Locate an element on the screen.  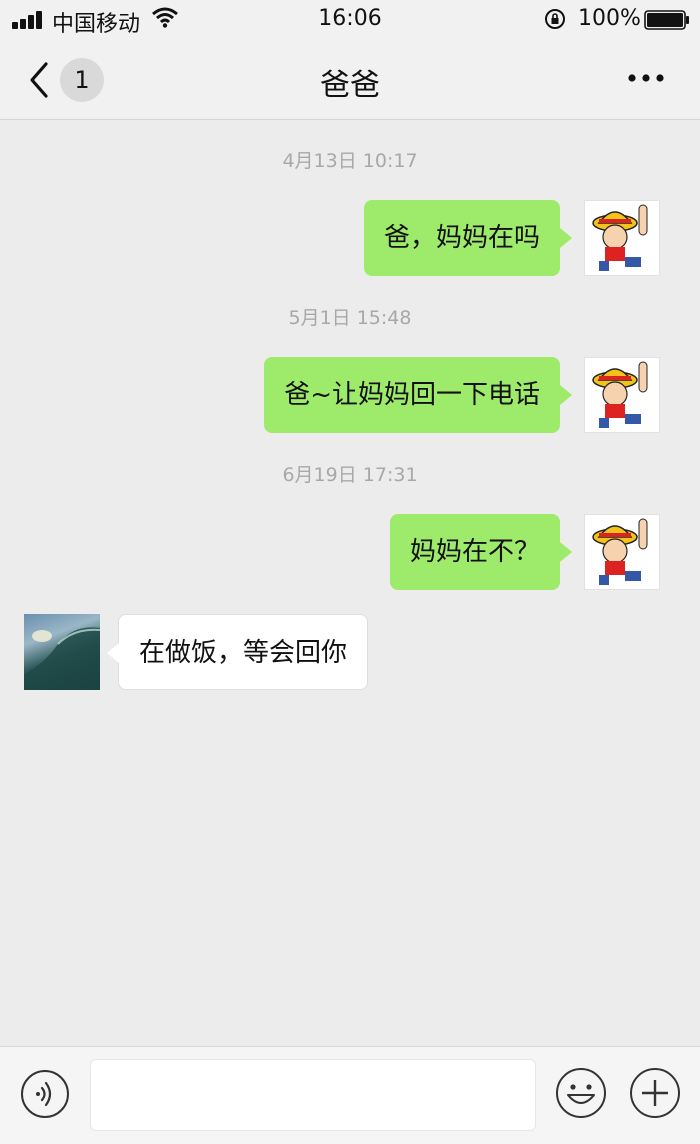
message-input is located at coordinates (313, 1095).